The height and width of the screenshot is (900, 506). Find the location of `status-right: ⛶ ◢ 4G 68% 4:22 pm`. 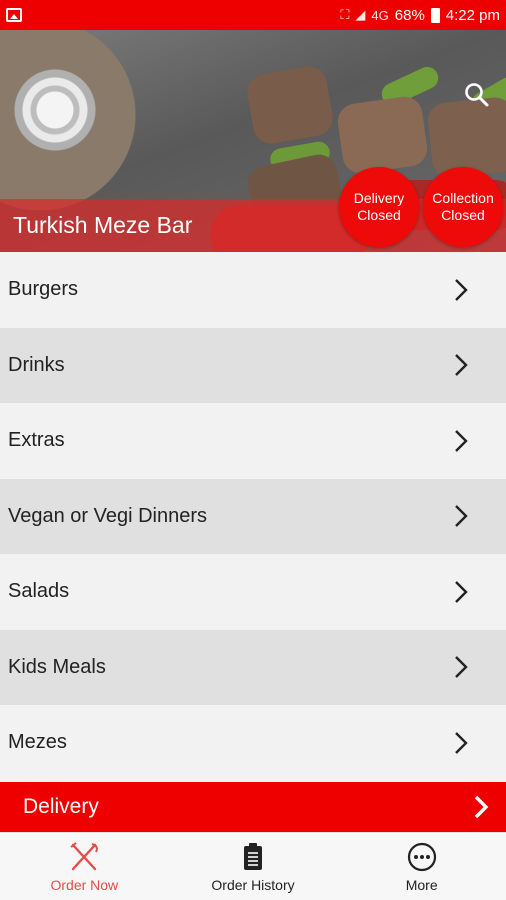

status-right: ⛶ ◢ 4G 68% 4:22 pm is located at coordinates (420, 15).